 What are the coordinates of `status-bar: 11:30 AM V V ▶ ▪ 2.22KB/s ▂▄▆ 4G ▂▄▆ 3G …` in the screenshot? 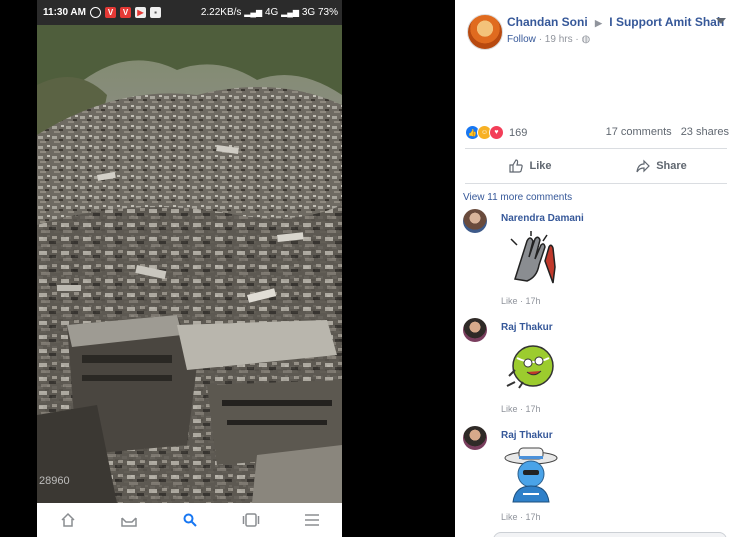 It's located at (189, 12).